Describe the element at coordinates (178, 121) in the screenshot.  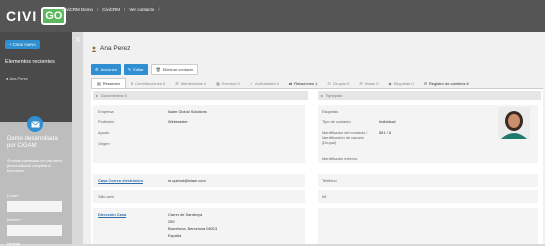
I see `field-value: Webmaster` at that location.